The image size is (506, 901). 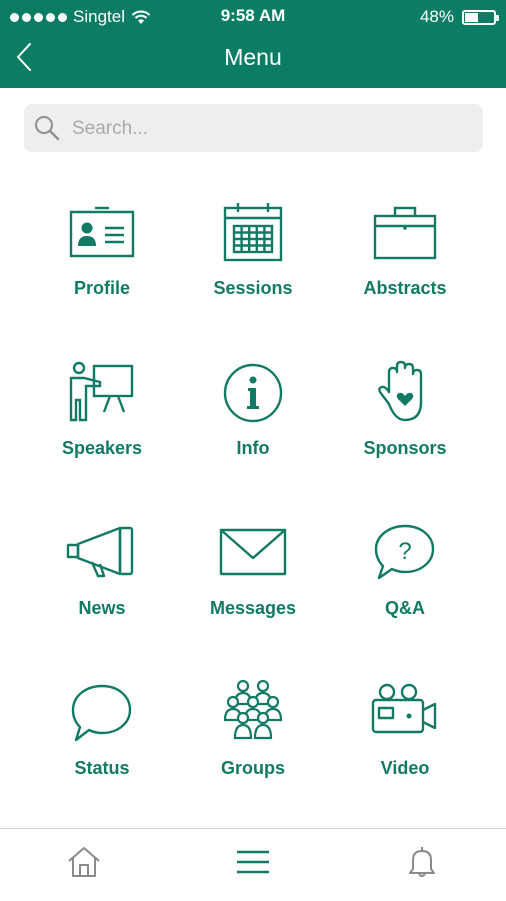 What do you see at coordinates (100, 552) in the screenshot?
I see `megaphone-icon` at bounding box center [100, 552].